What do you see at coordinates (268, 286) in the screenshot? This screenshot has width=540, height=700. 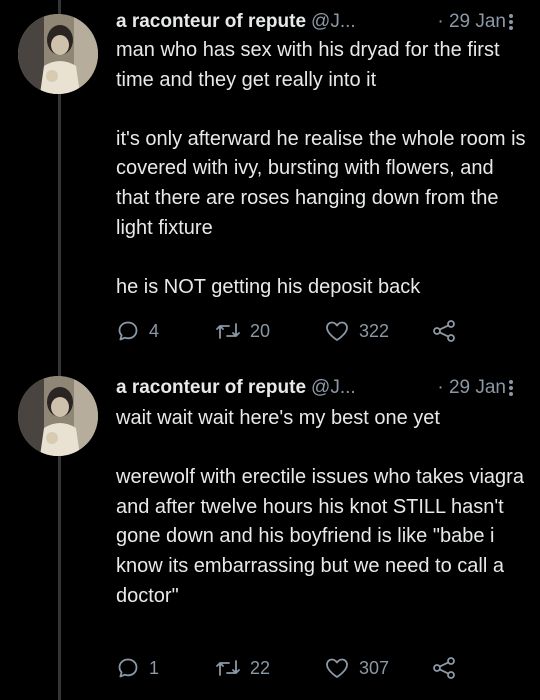 I see `tweet-paragraph: he is NOT getting his deposit back` at bounding box center [268, 286].